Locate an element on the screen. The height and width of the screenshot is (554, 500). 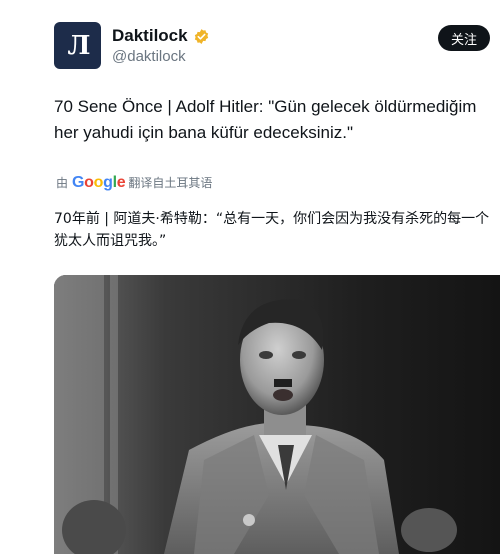
follow-button: 关注 is located at coordinates (463, 38).